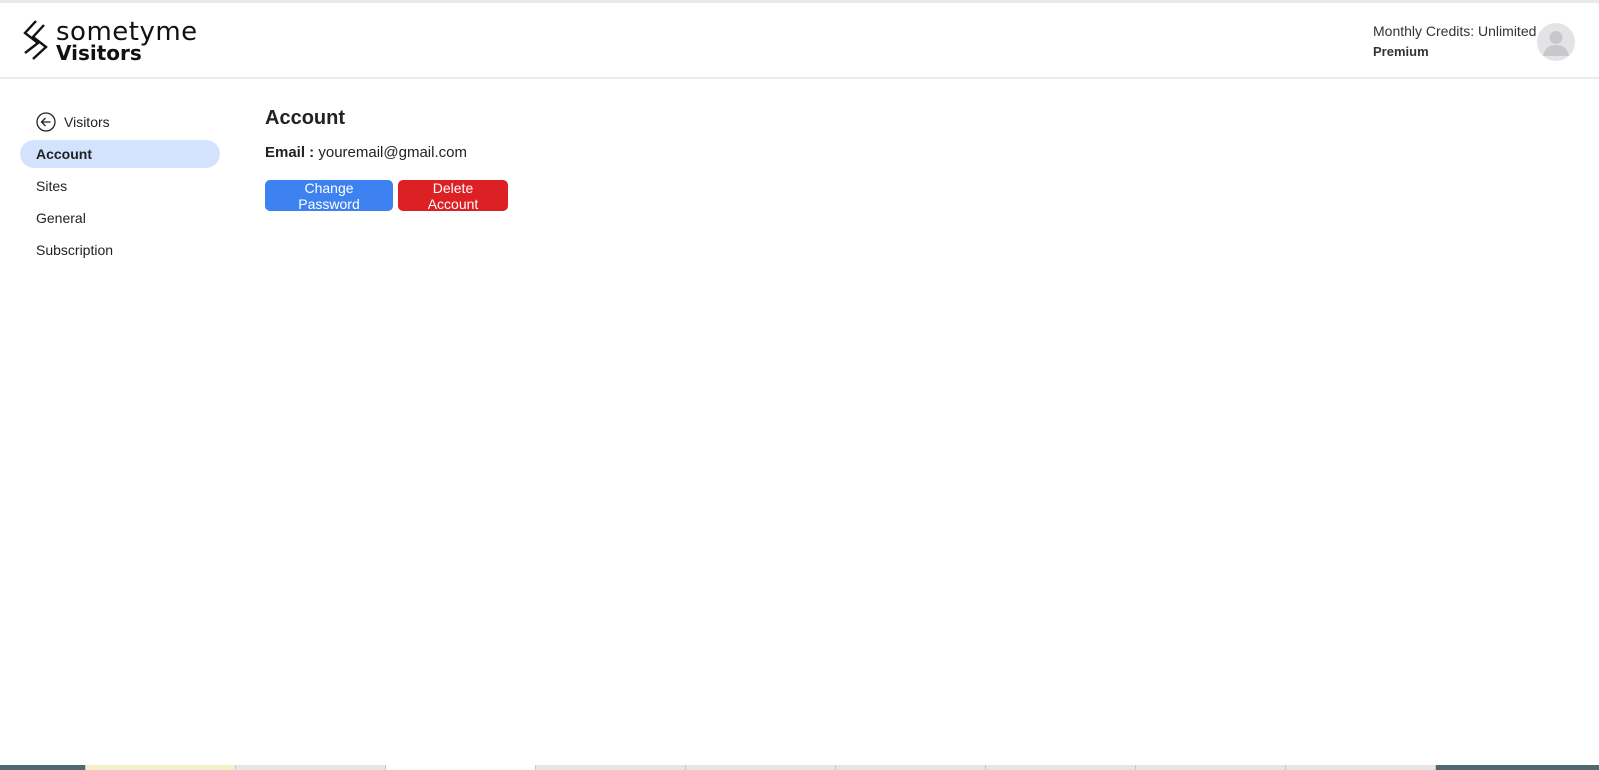 This screenshot has height=770, width=1599. What do you see at coordinates (87, 122) in the screenshot?
I see `back-link-label: Visitors` at bounding box center [87, 122].